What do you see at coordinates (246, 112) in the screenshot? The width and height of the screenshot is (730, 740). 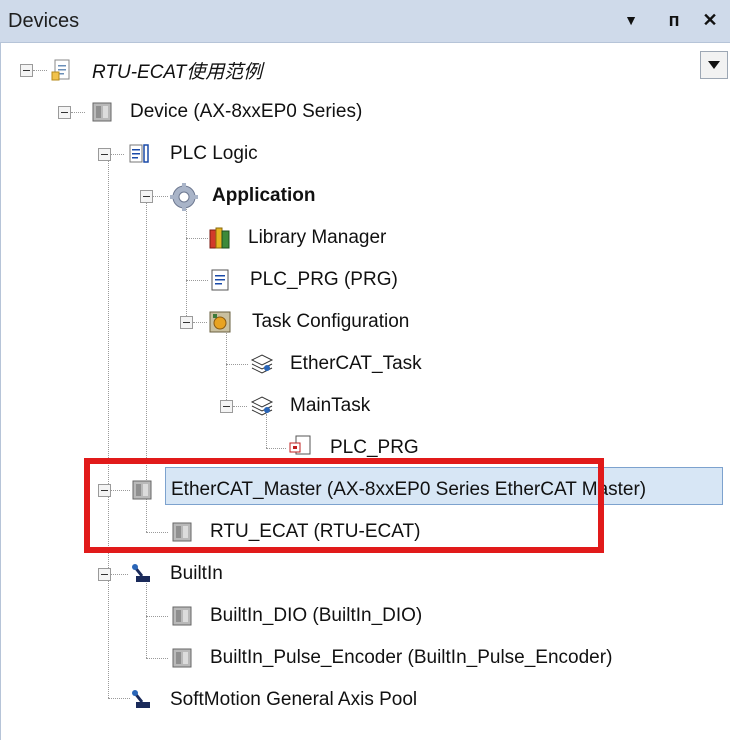 I see `tree-item-device: Device (AX-8xxEP0 Series)` at bounding box center [246, 112].